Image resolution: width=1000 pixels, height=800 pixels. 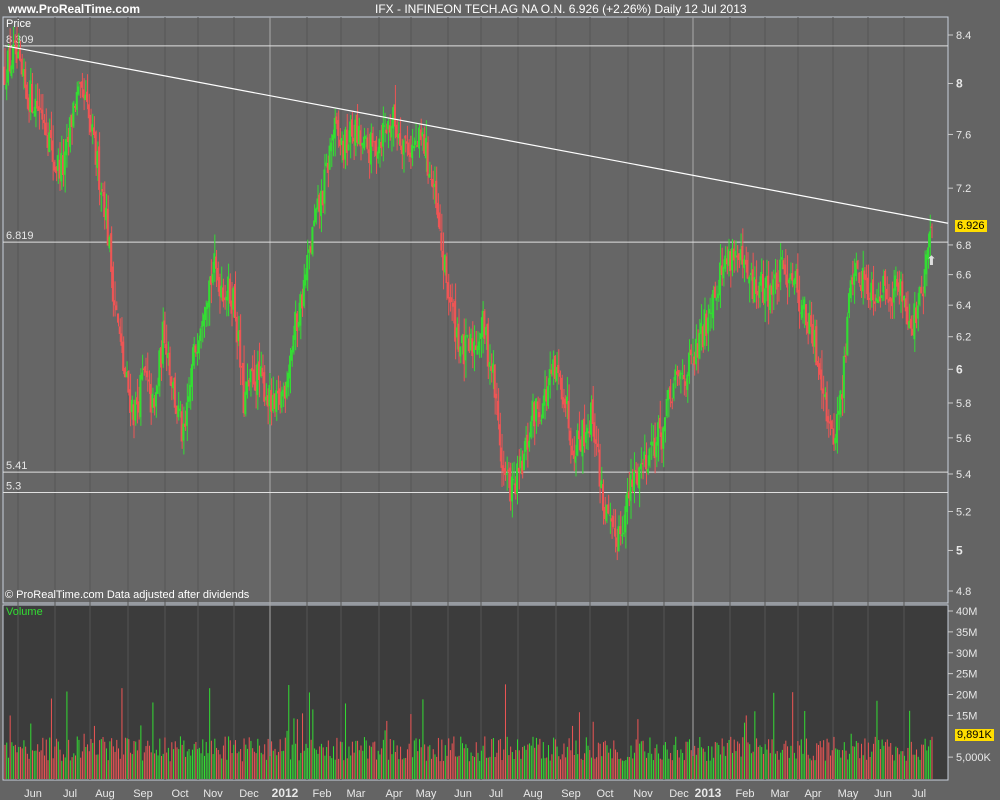 I want to click on level-label: 5.41, so click(x=16, y=466).